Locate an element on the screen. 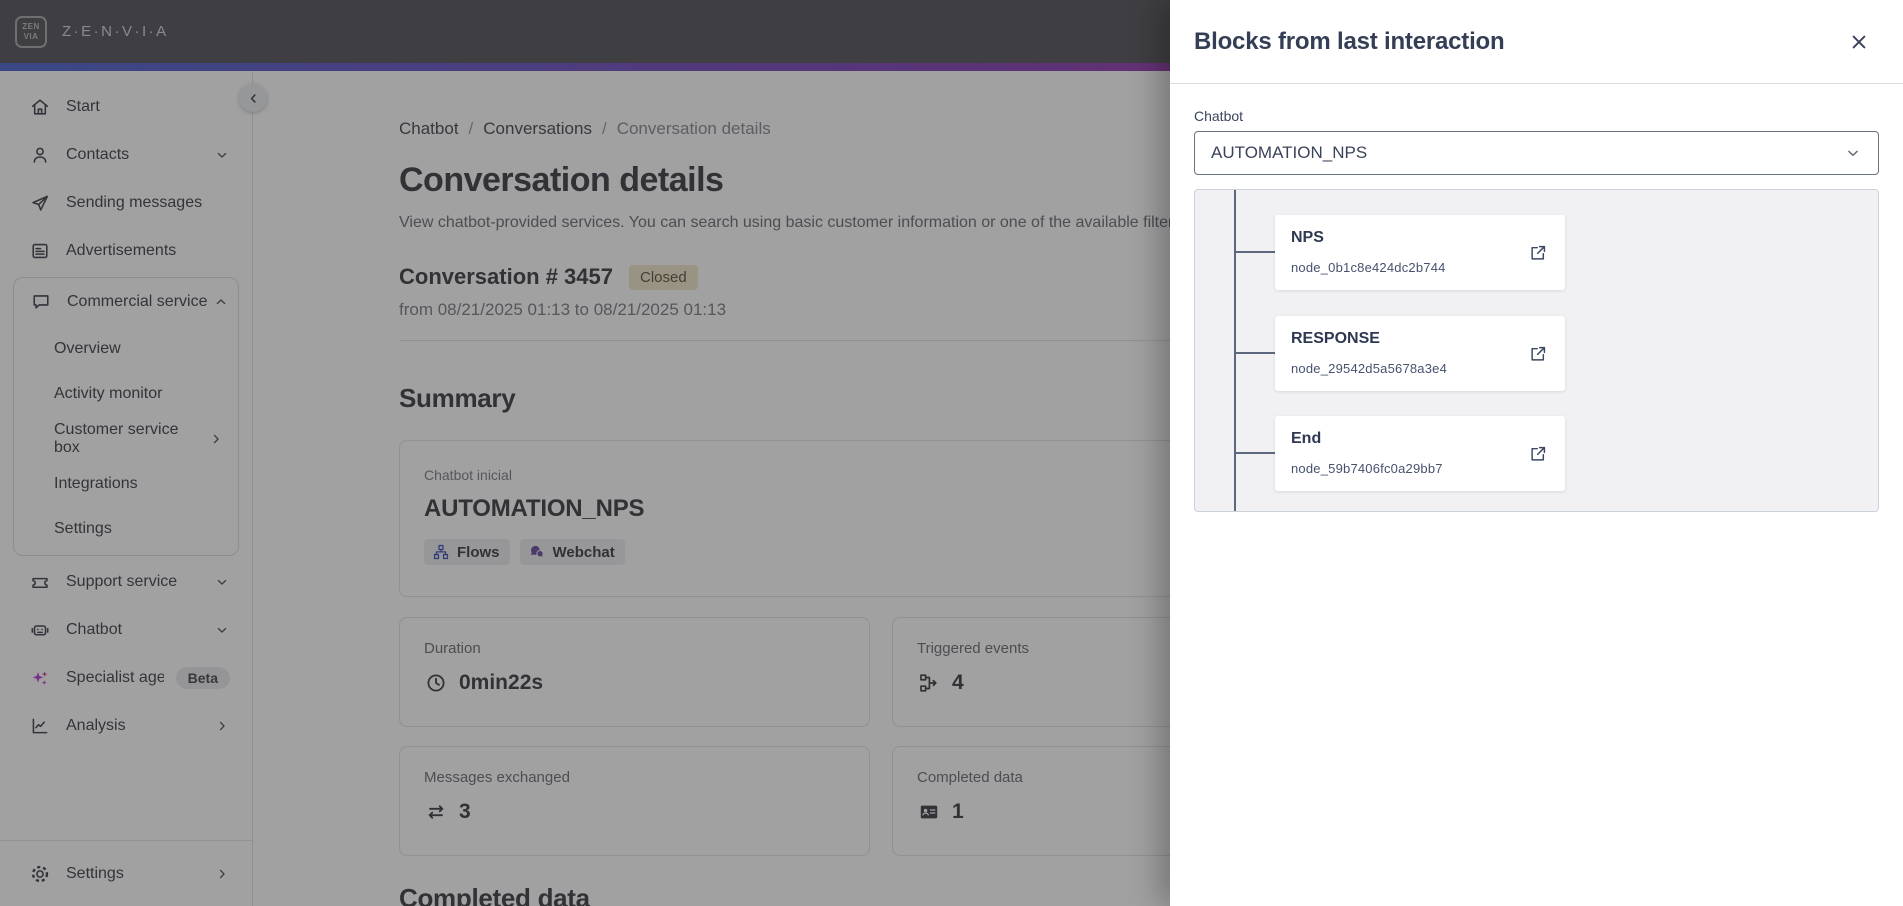 Image resolution: width=1903 pixels, height=906 pixels. block-name: RESPONSE is located at coordinates (1335, 338).